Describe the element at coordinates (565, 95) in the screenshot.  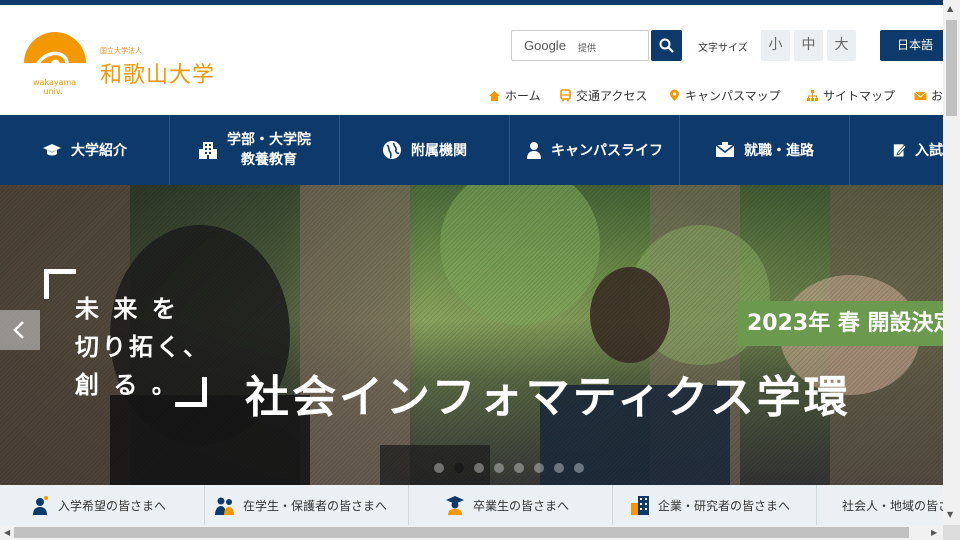
I see `bus-icon` at that location.